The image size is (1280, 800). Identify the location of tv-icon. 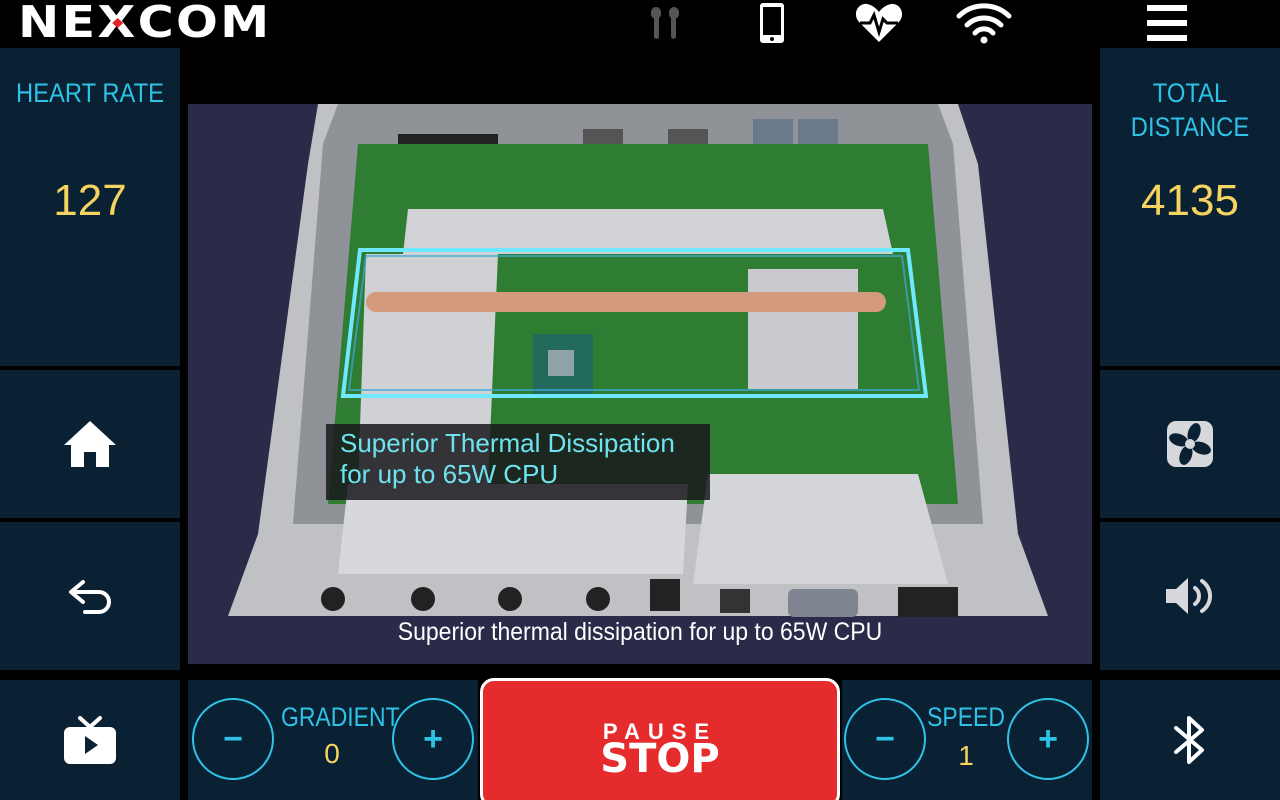
(90, 740).